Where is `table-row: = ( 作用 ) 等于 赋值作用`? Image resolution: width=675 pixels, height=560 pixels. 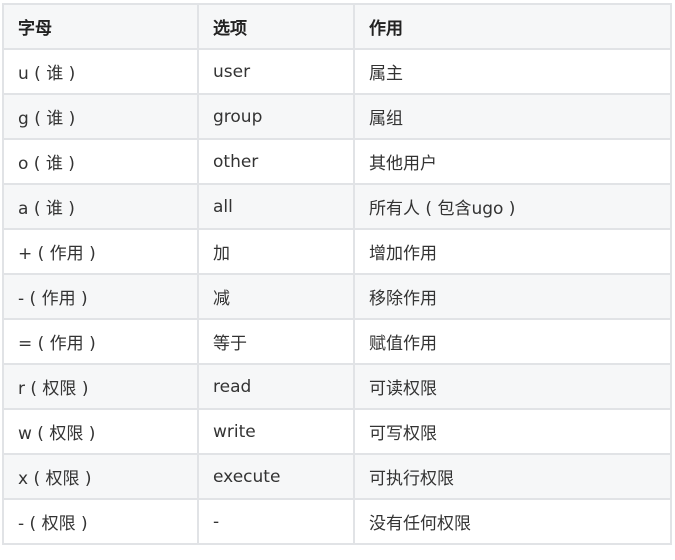 table-row: = ( 作用 ) 等于 赋值作用 is located at coordinates (337, 341).